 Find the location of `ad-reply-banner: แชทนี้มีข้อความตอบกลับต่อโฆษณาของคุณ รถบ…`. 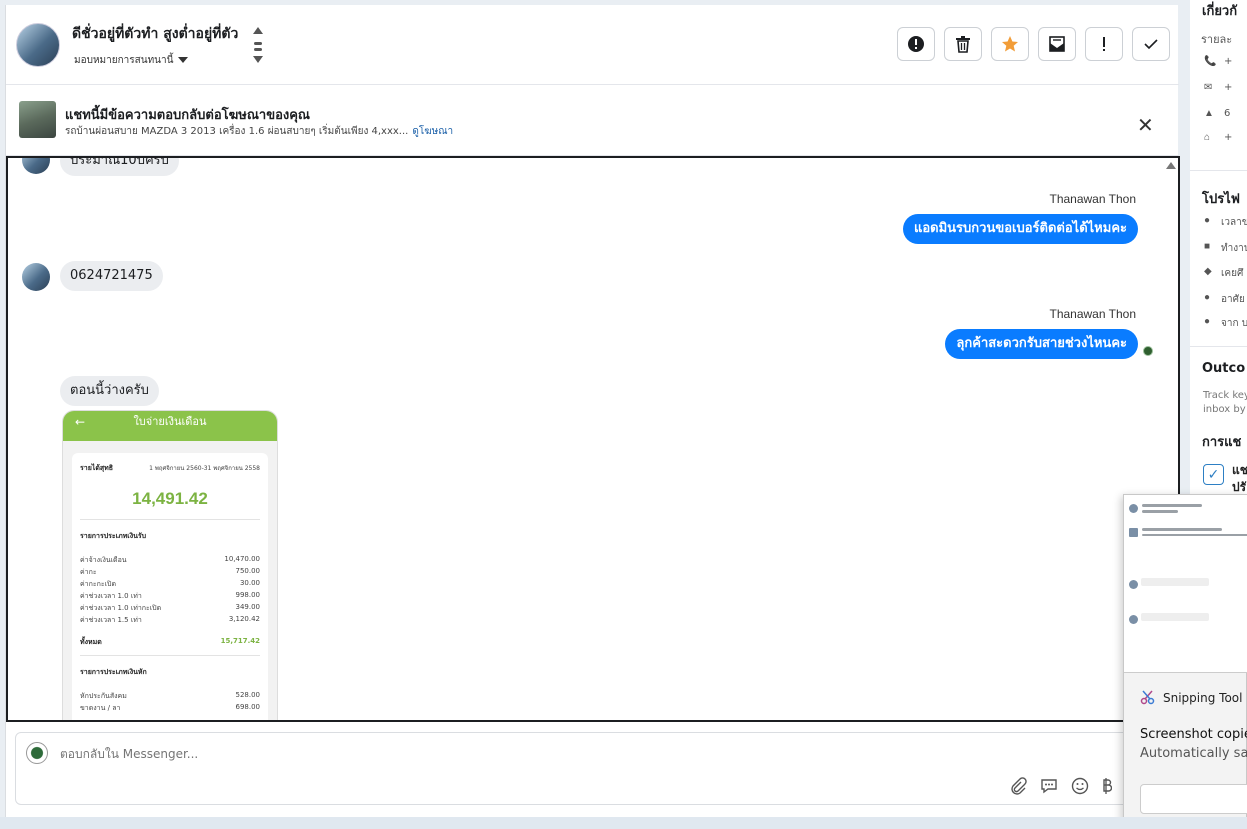

ad-reply-banner: แชทนี้มีข้อความตอบกลับต่อโฆษณาของคุณ รถบ… is located at coordinates (592, 121).